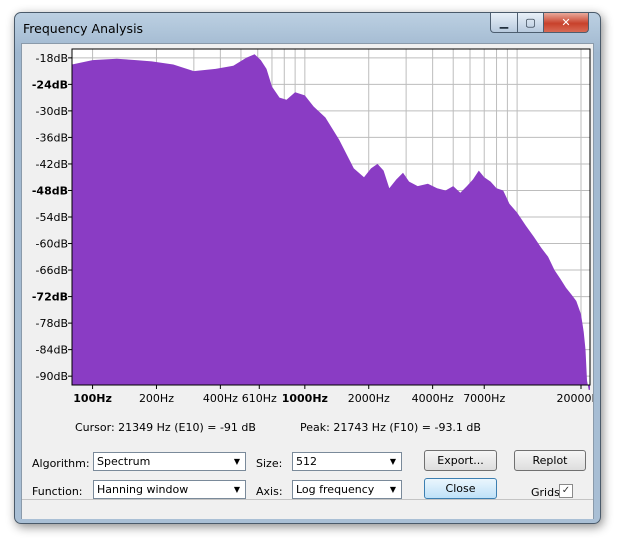 The height and width of the screenshot is (542, 618). Describe the element at coordinates (307, 28) in the screenshot. I see `title-bar: Frequency Analysis ▁ ▢ ✕` at that location.